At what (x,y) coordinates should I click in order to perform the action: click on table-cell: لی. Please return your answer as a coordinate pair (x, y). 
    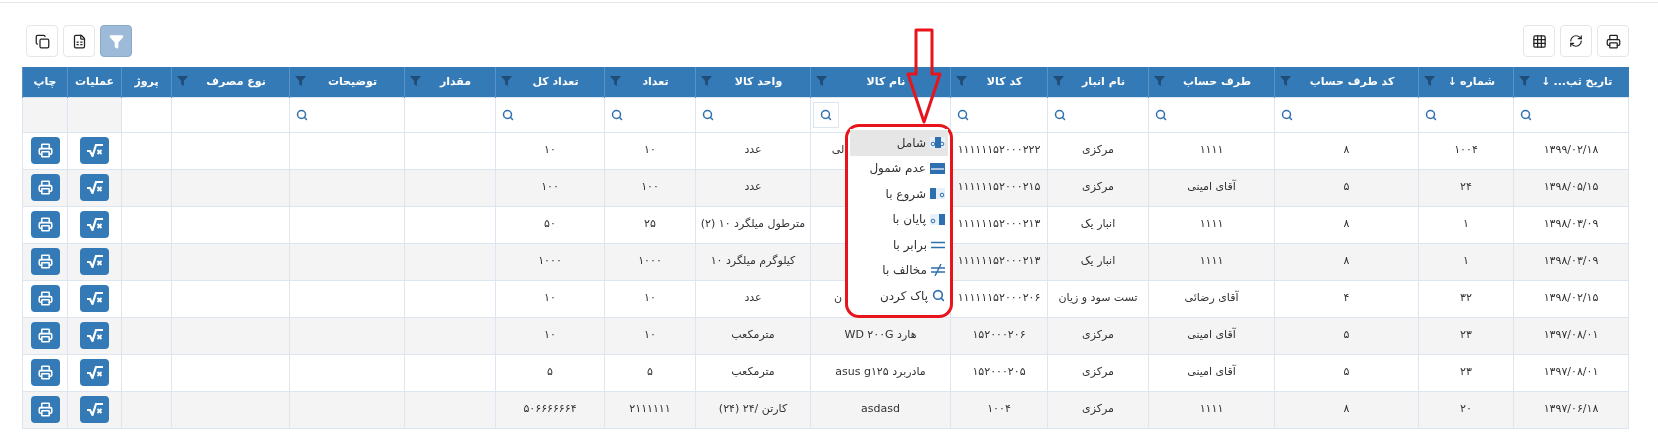
    Looking at the image, I should click on (838, 150).